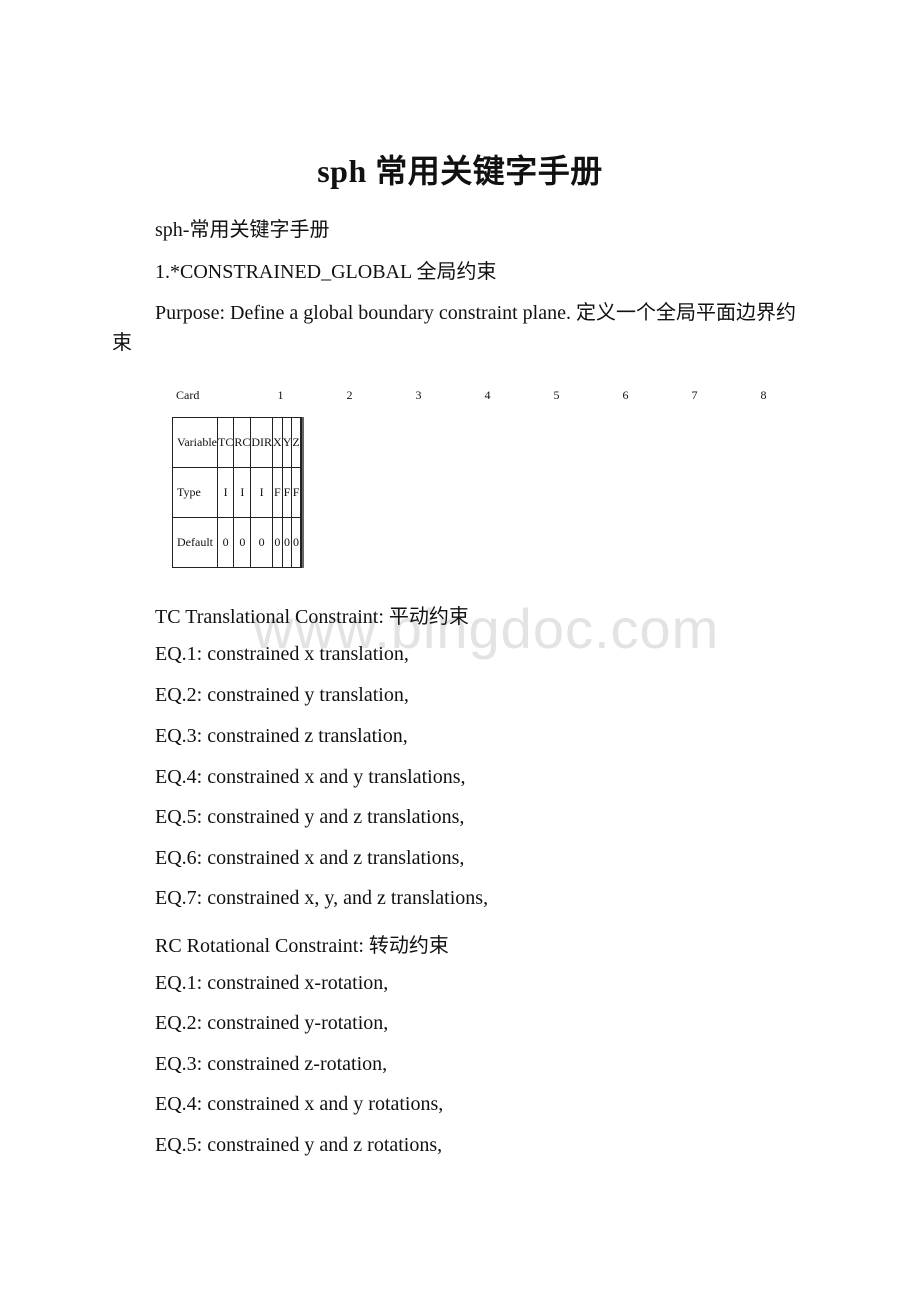 This screenshot has width=920, height=1302. Describe the element at coordinates (556, 395) in the screenshot. I see `card-column-number: 5` at that location.